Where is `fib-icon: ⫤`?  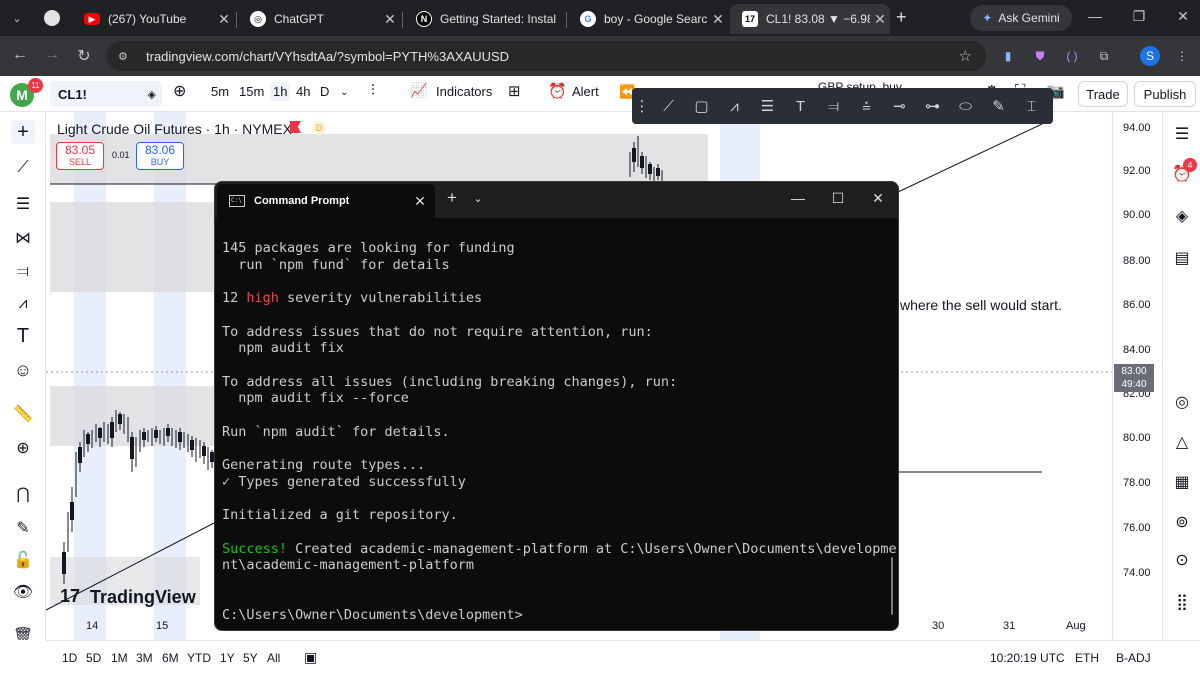 fib-icon: ⫤ is located at coordinates (23, 272).